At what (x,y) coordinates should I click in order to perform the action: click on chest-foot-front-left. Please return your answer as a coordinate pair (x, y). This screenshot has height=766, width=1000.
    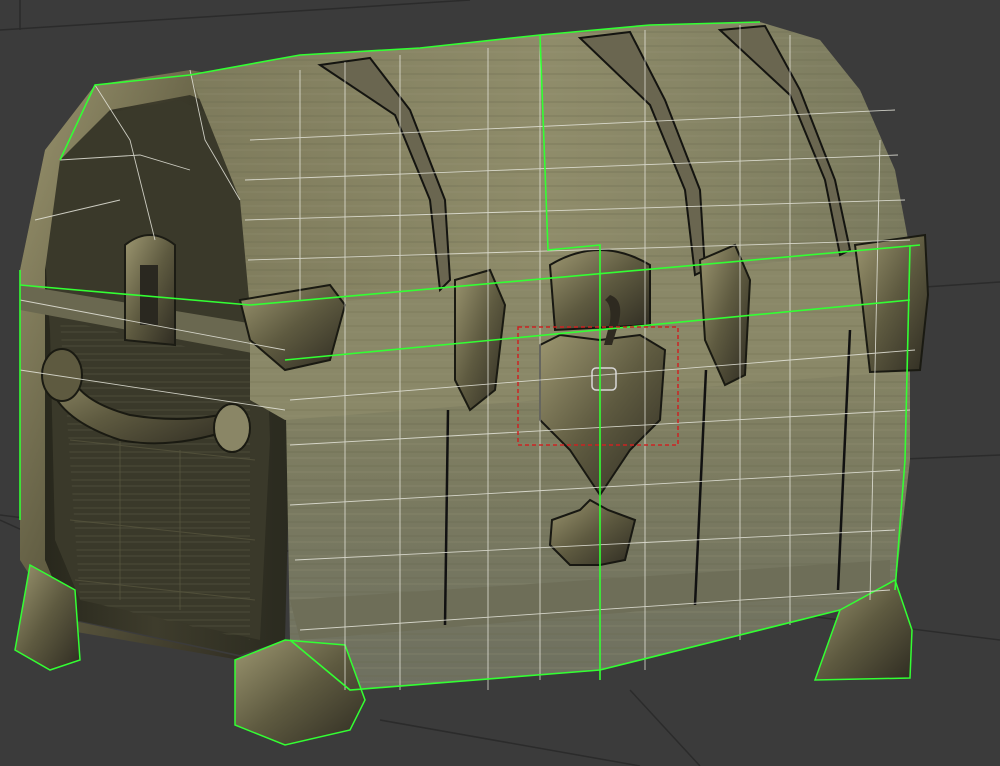
    Looking at the image, I should click on (300, 692).